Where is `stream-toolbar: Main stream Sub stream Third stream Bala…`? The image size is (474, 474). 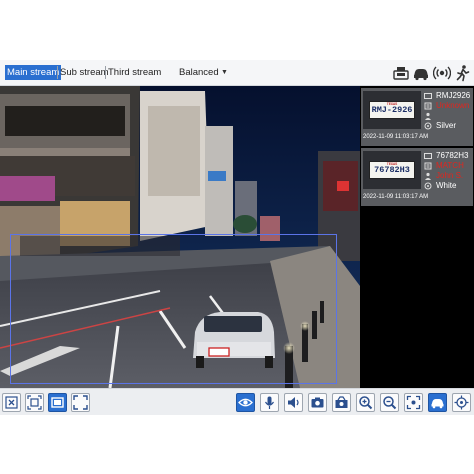
stream-toolbar: Main stream Sub stream Third stream Bala… is located at coordinates (237, 73).